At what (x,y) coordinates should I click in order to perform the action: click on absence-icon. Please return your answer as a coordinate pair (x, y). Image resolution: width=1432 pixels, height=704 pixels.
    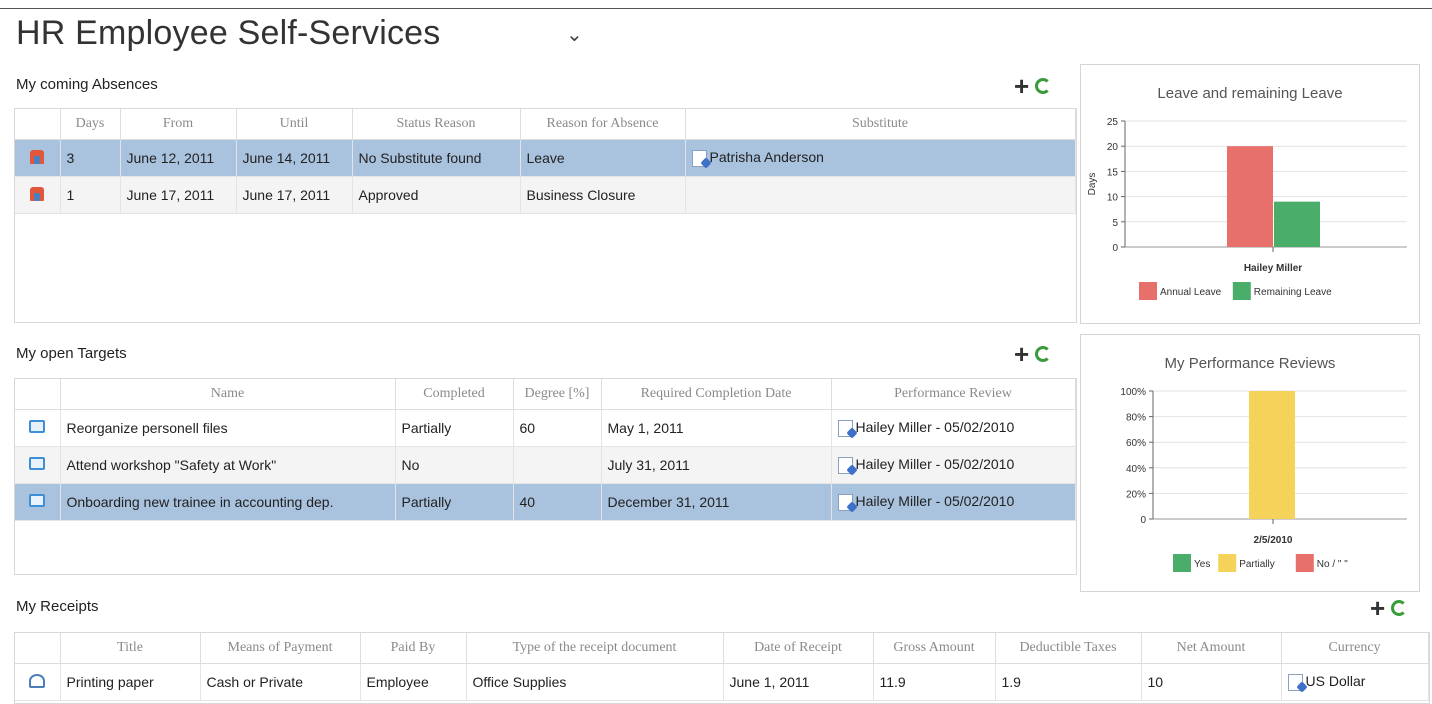
    Looking at the image, I should click on (37, 193).